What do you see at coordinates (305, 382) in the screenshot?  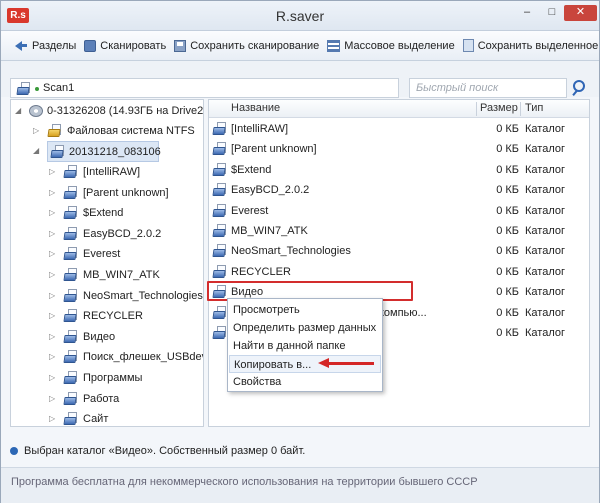 I see `menu-item-properties: Свойства` at bounding box center [305, 382].